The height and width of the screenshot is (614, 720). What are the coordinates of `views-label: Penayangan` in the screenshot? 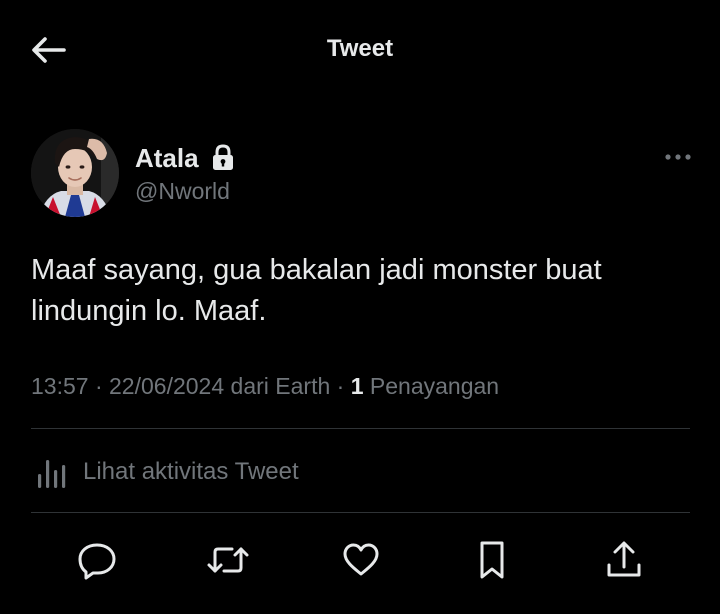 It's located at (431, 386).